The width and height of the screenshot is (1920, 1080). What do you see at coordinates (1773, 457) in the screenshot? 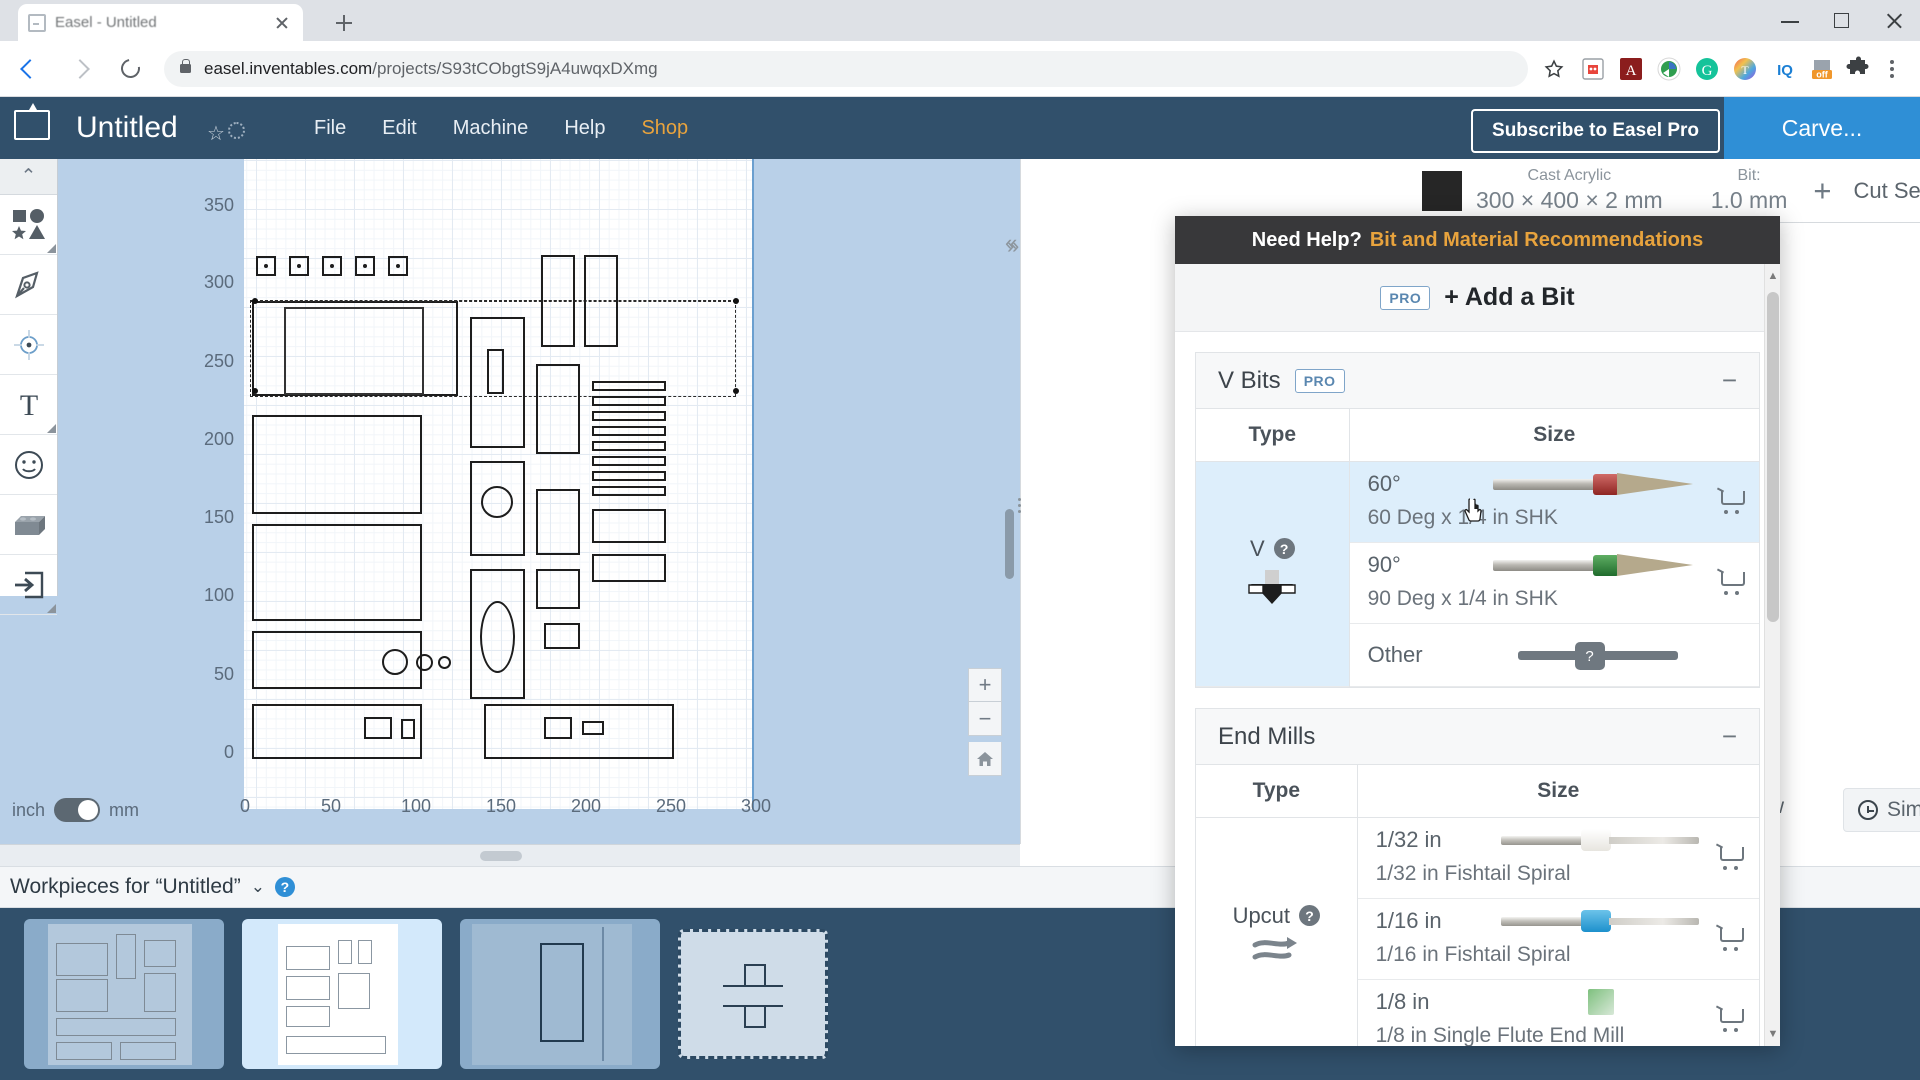
I see `bit-modal-scrollbar-thumb` at bounding box center [1773, 457].